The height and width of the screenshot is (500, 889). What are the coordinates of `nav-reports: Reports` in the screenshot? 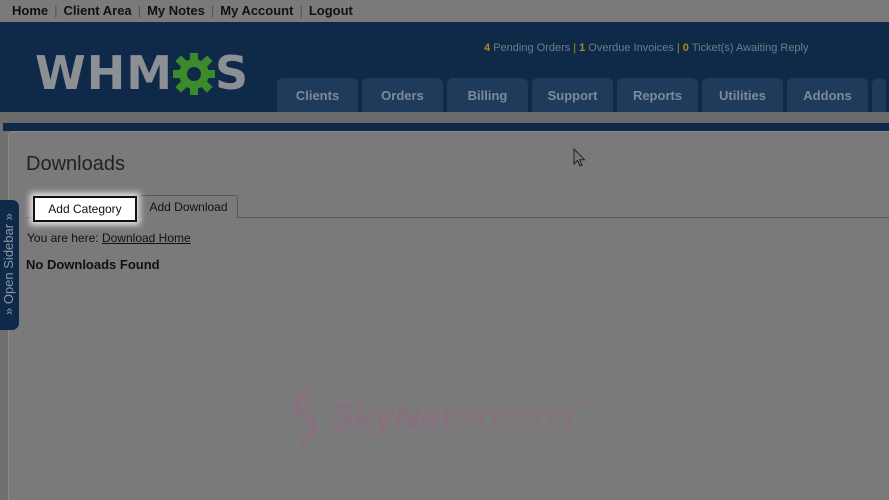 It's located at (657, 95).